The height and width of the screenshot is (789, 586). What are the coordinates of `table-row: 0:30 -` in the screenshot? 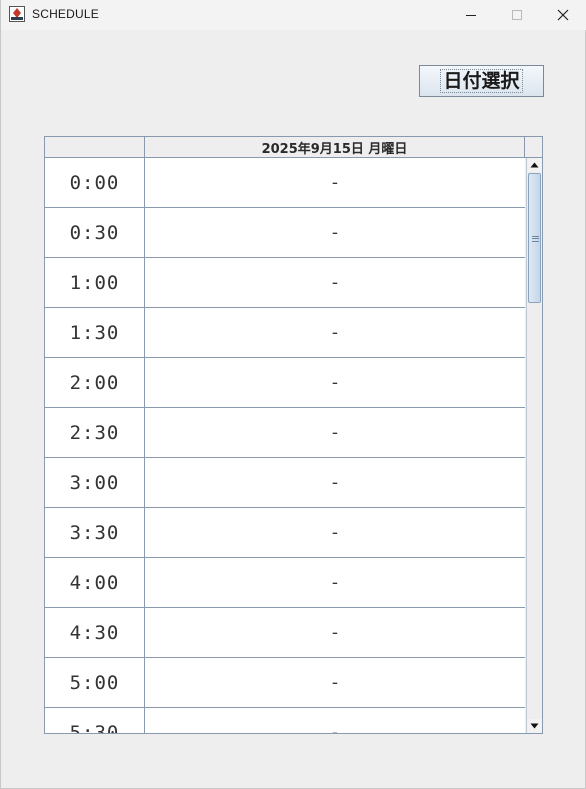 It's located at (285, 233).